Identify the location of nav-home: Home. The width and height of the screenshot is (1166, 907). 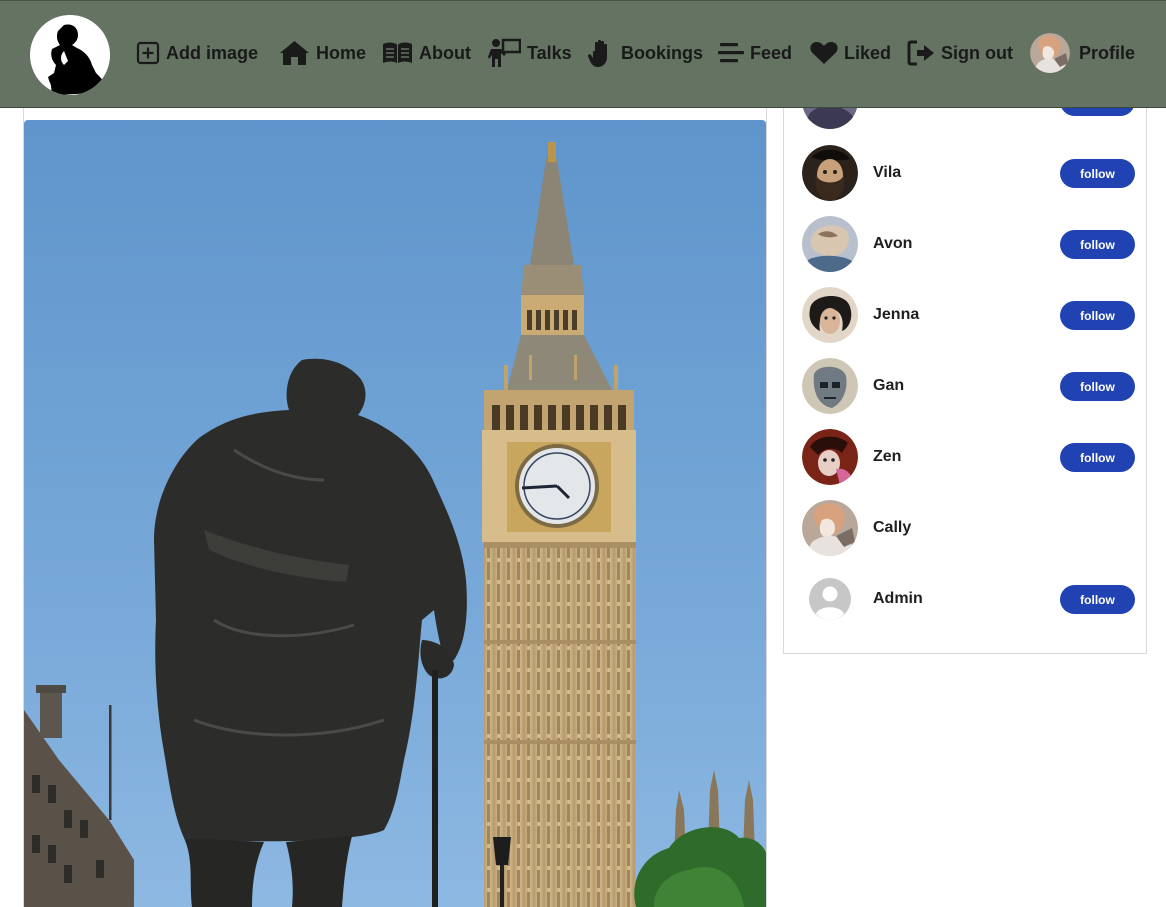
(322, 53).